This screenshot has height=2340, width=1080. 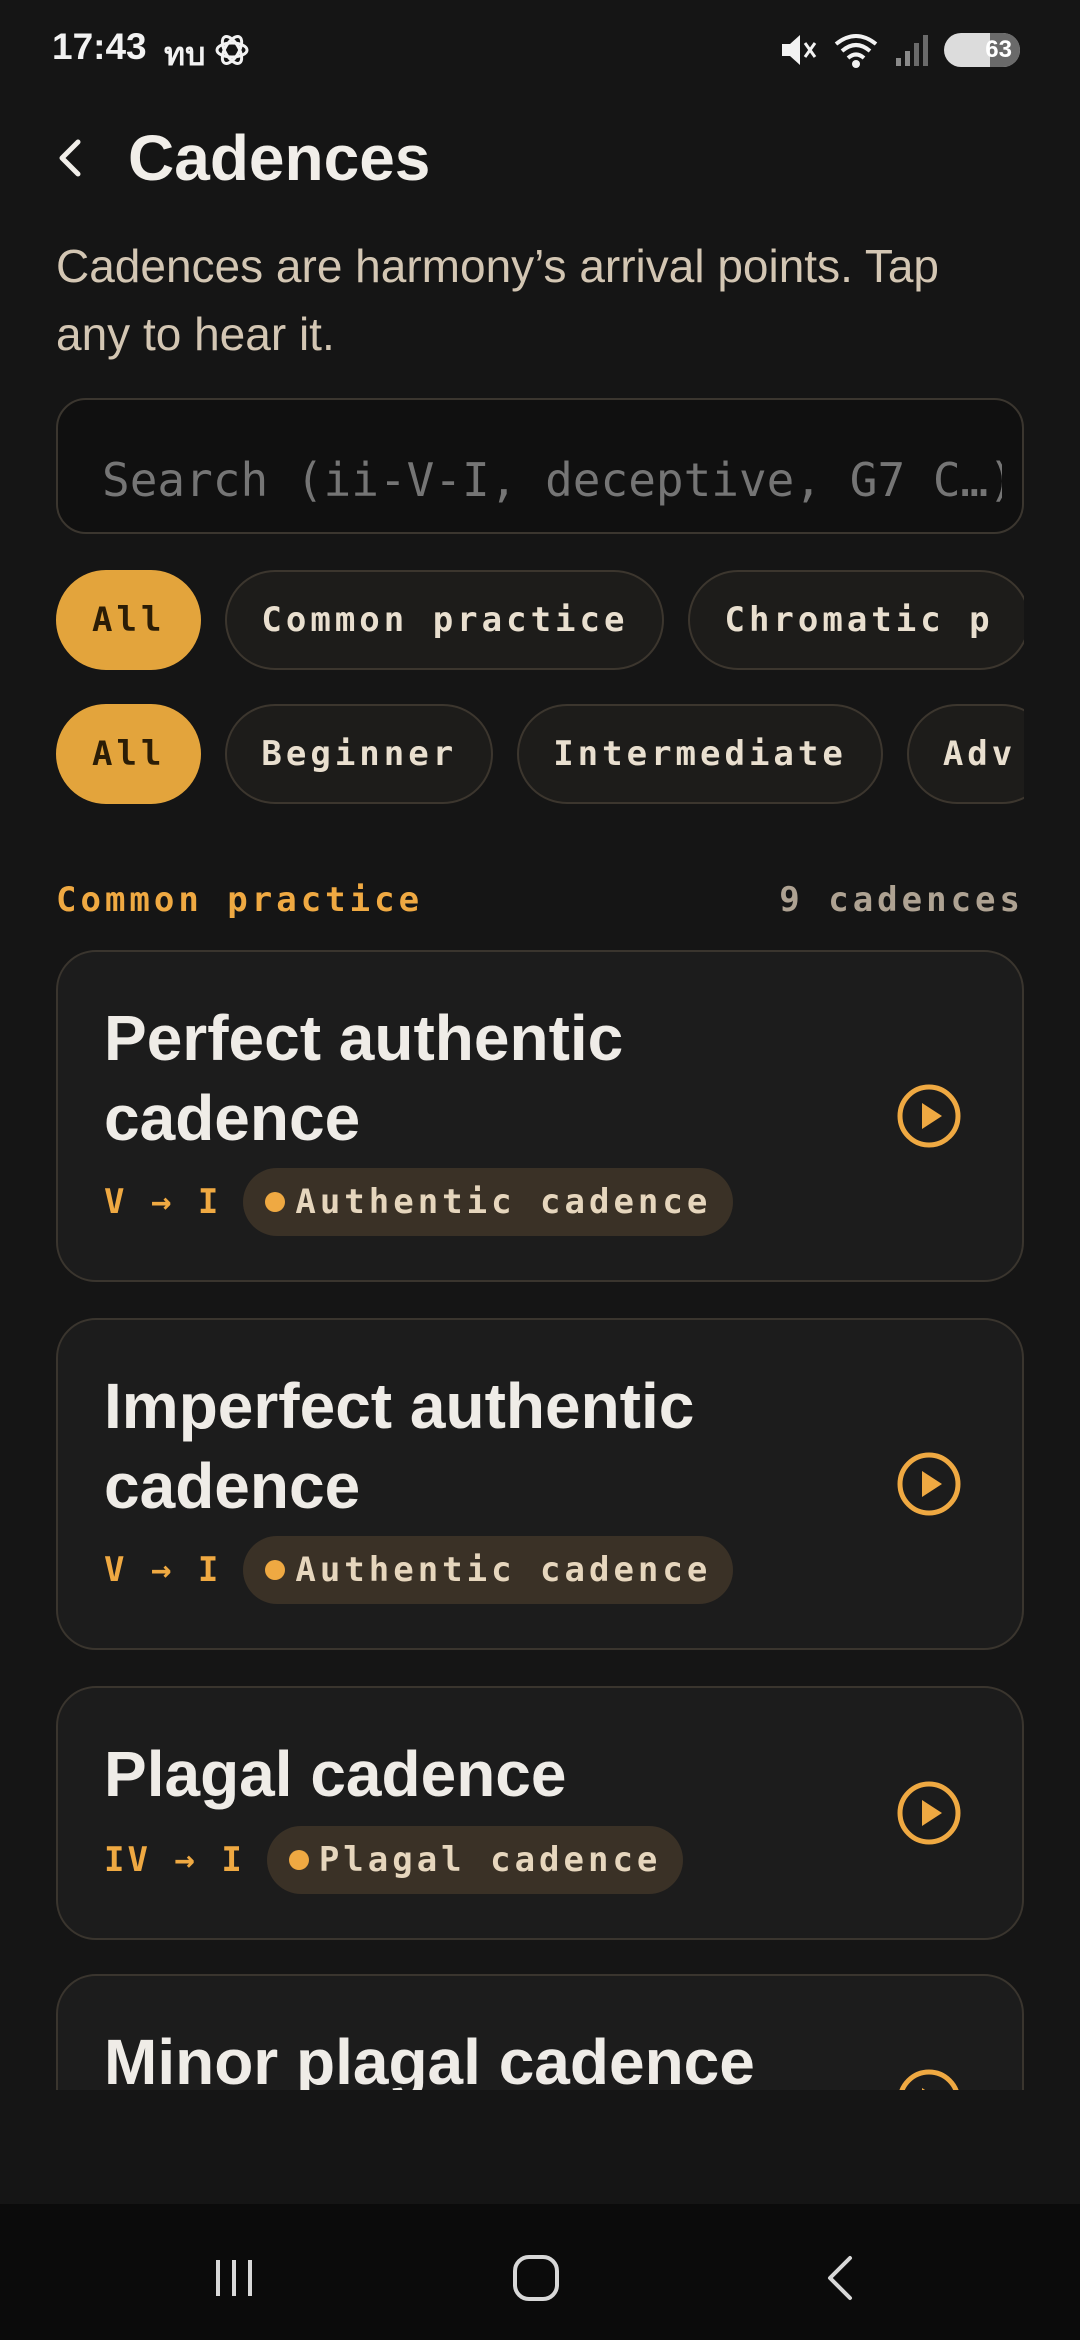 What do you see at coordinates (856, 51) in the screenshot?
I see `wifi-icon` at bounding box center [856, 51].